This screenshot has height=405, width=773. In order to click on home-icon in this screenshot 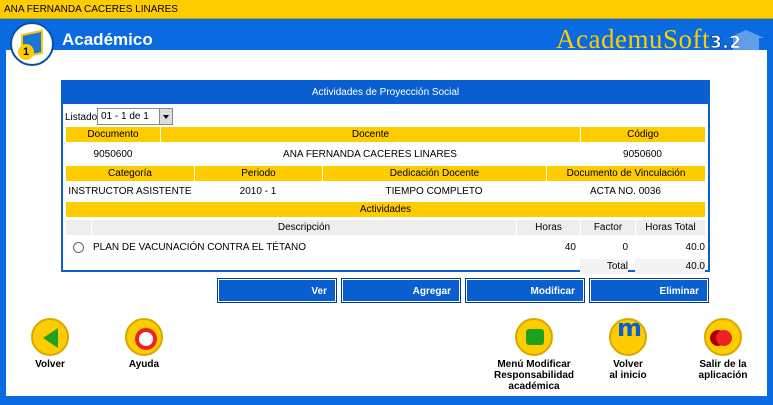, I will do `click(628, 337)`.